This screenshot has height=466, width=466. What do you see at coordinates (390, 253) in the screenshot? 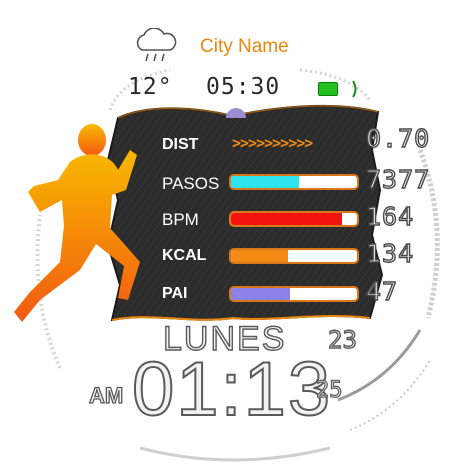
I see `kcal-value: 134` at bounding box center [390, 253].